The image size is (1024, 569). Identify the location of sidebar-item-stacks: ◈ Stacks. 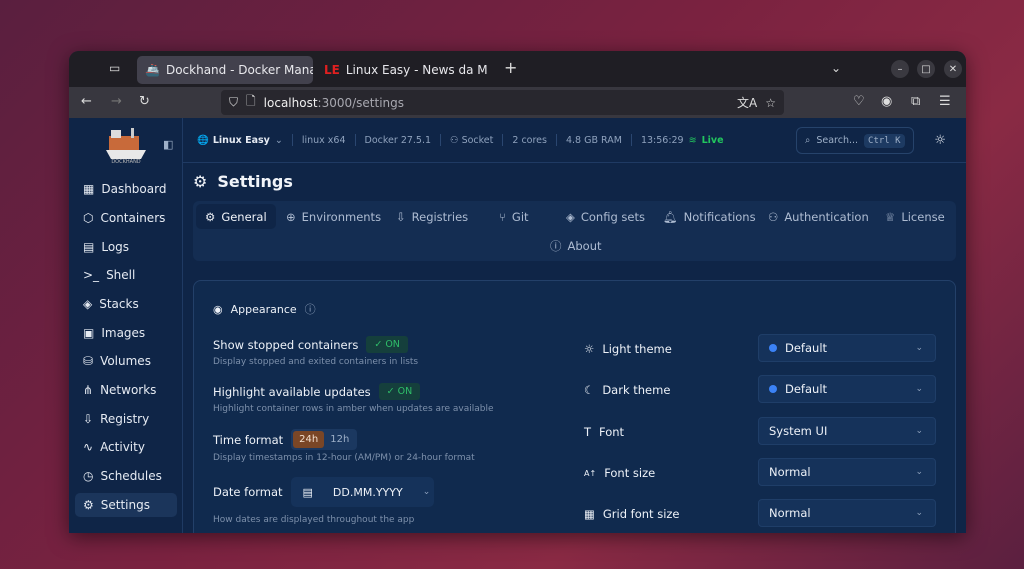
(126, 304).